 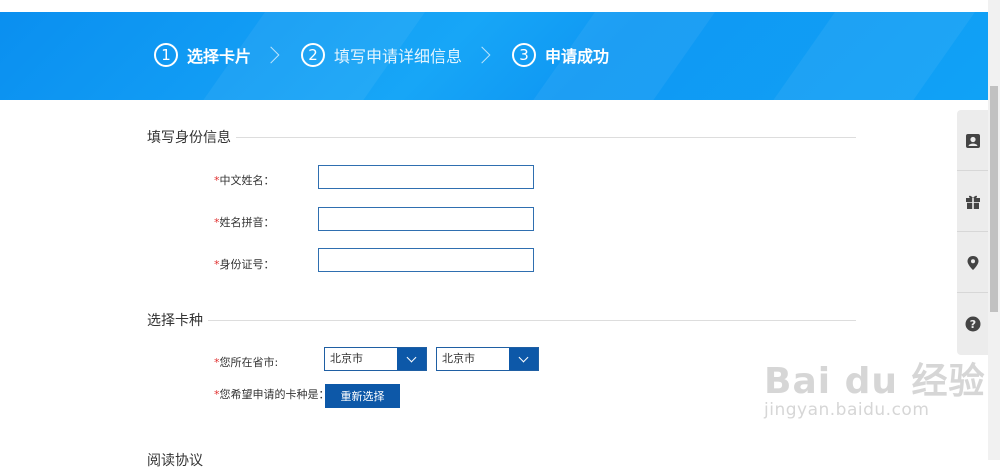 I want to click on field-label-name-pinyin: *姓名拼音：, so click(x=244, y=222).